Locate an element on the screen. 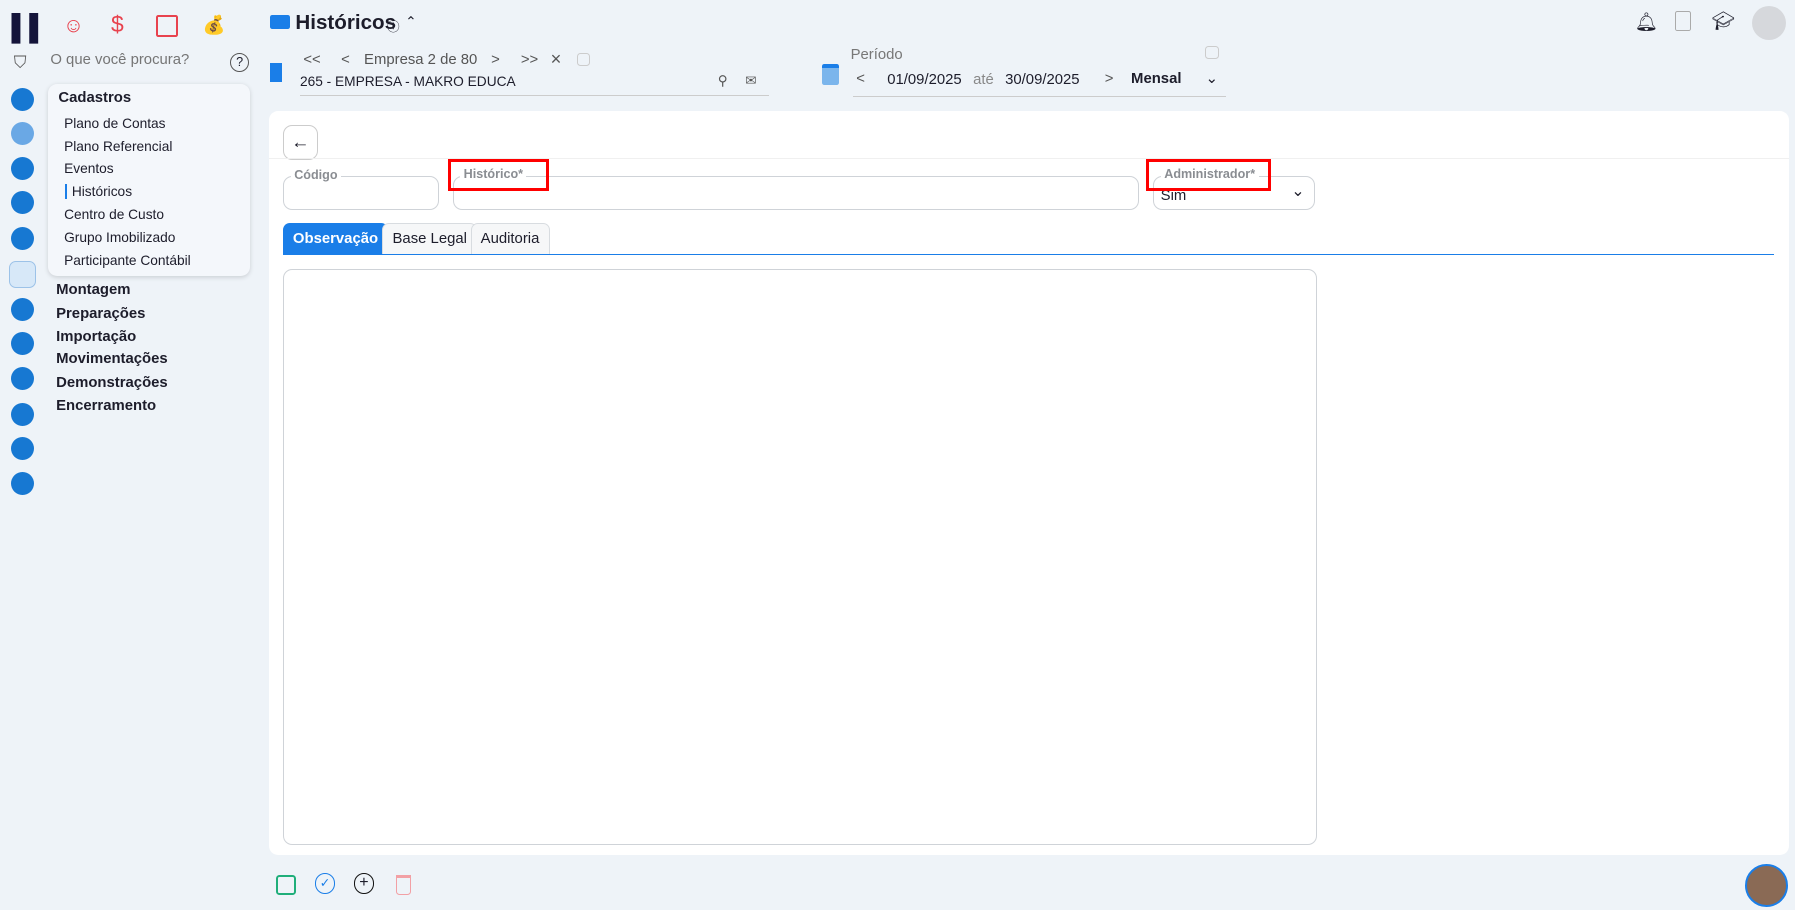  logo: ▌▌ is located at coordinates (29, 28).